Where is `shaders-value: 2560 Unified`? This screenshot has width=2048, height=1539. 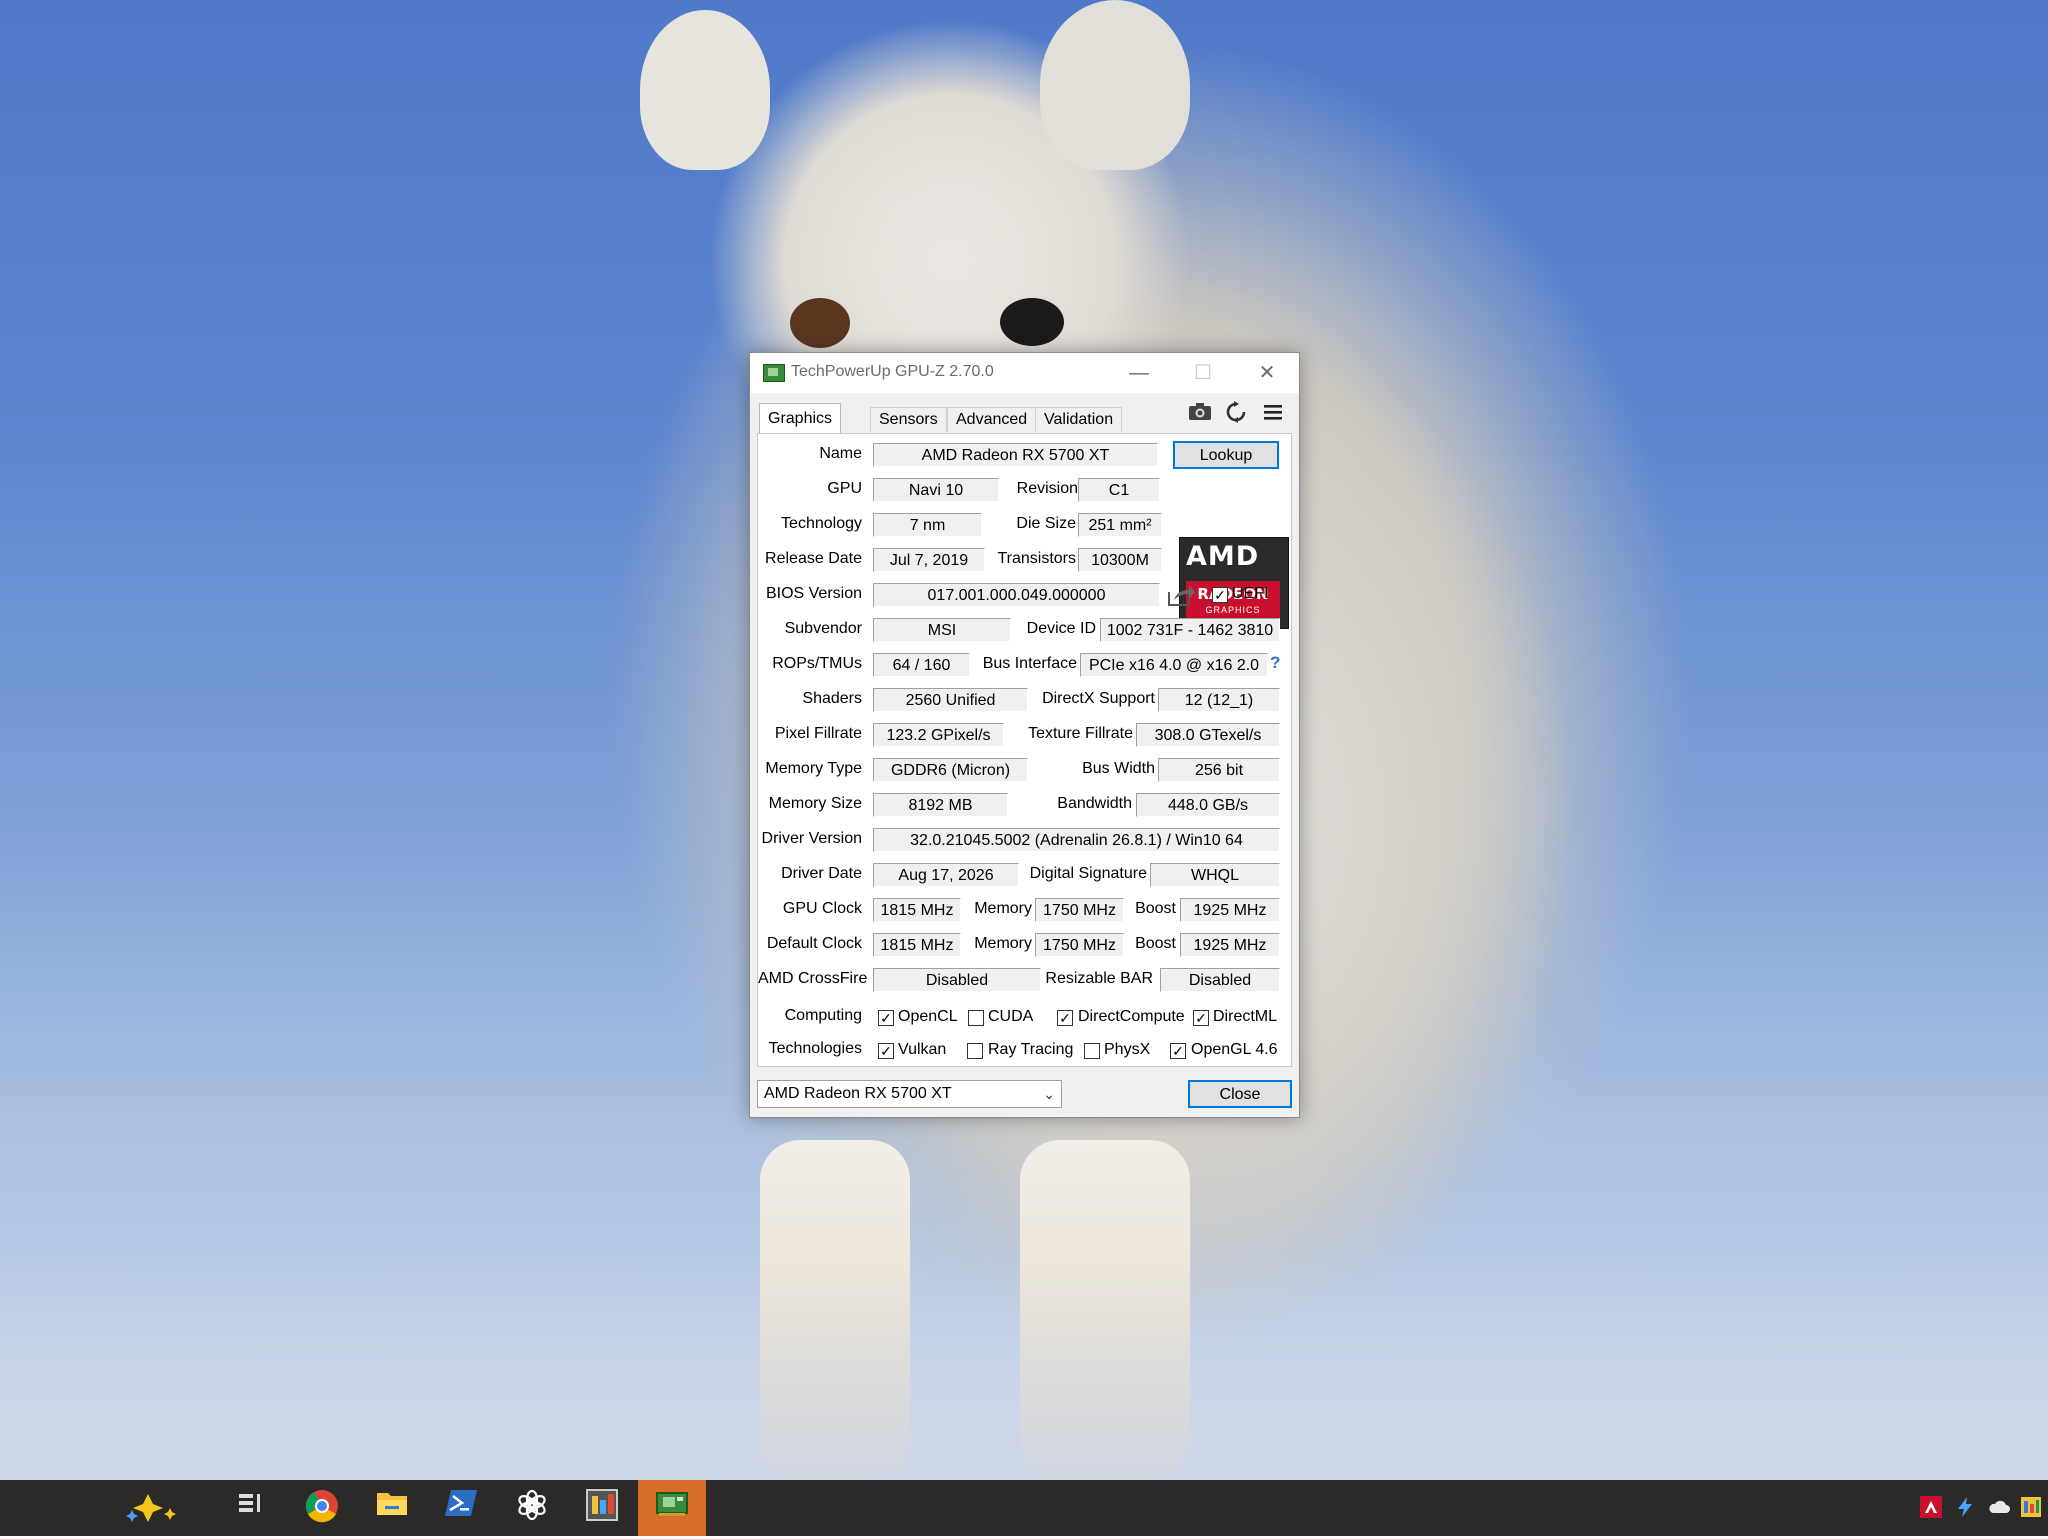 shaders-value: 2560 Unified is located at coordinates (950, 700).